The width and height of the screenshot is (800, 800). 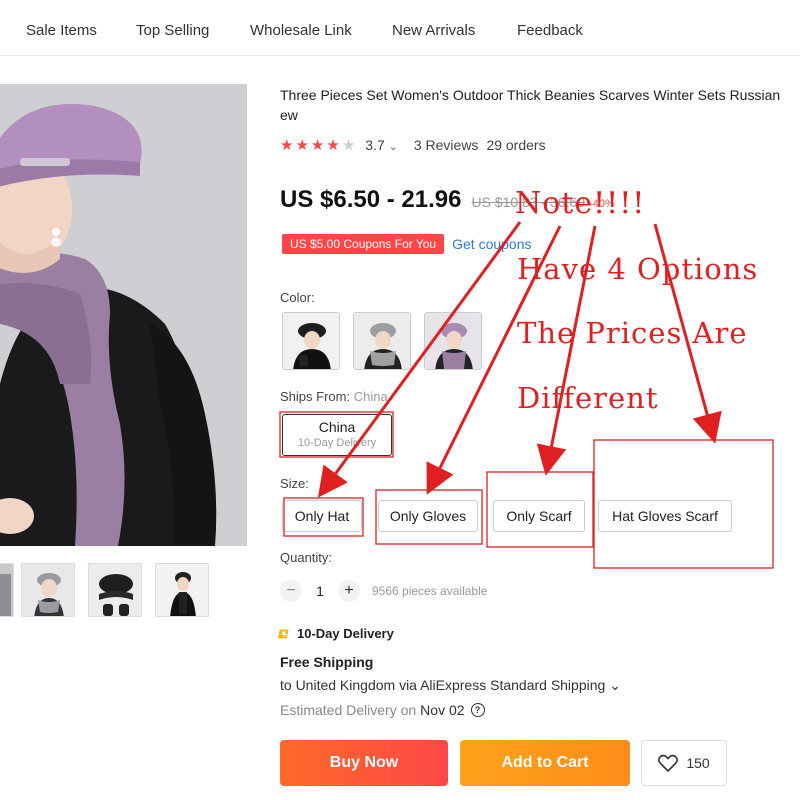 I want to click on size-option-only-scarf: Only Scarf, so click(x=539, y=516).